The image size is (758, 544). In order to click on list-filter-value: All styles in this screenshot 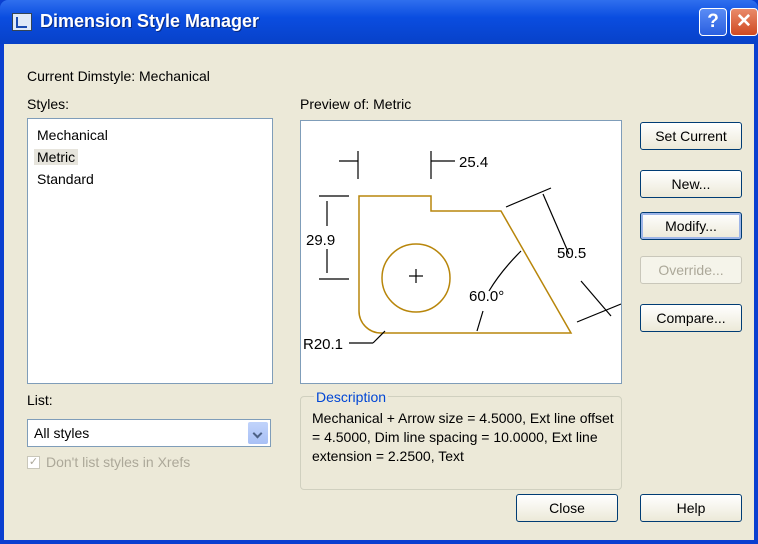, I will do `click(62, 433)`.